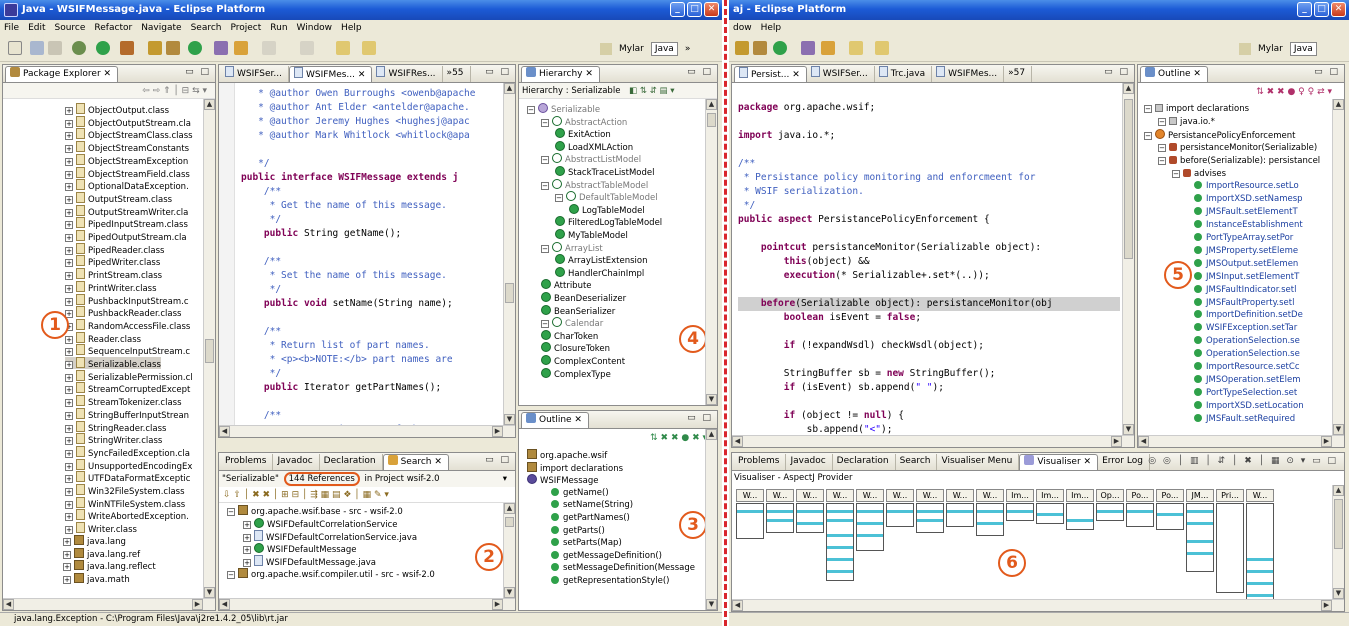 The image size is (1349, 626). I want to click on menu-item-help: Help, so click(771, 28).